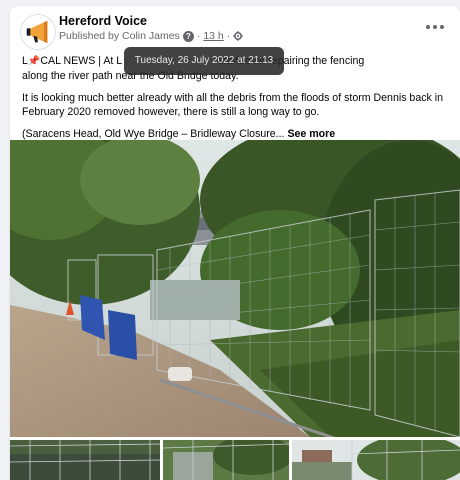 The height and width of the screenshot is (480, 460). What do you see at coordinates (34, 61) in the screenshot?
I see `pin-icon: 📌` at bounding box center [34, 61].